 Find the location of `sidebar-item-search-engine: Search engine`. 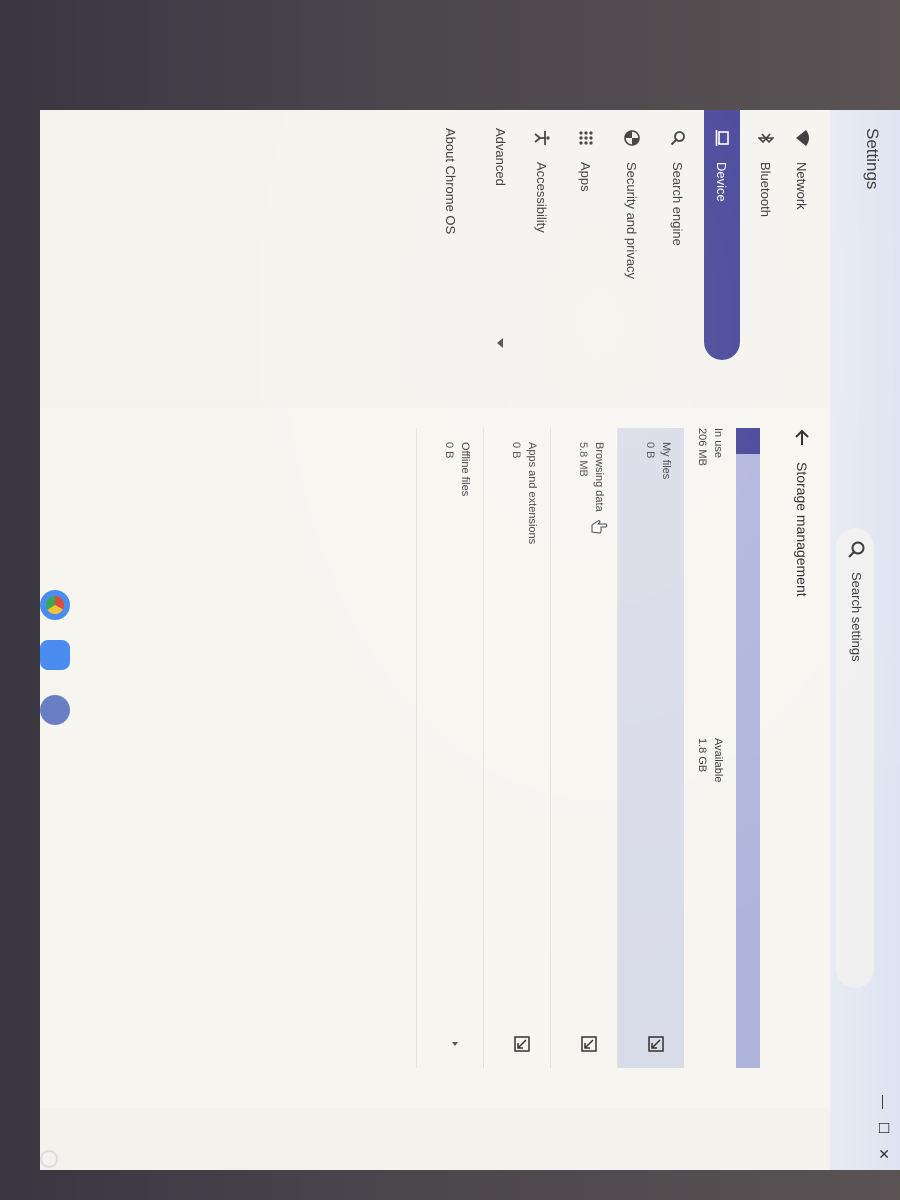

sidebar-item-search-engine: Search engine is located at coordinates (678, 235).